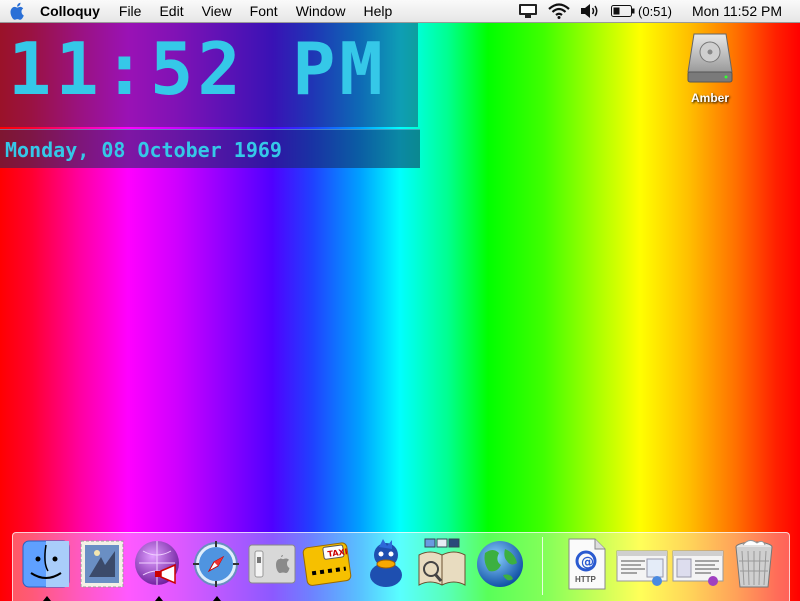  I want to click on wifi-icon, so click(559, 11).